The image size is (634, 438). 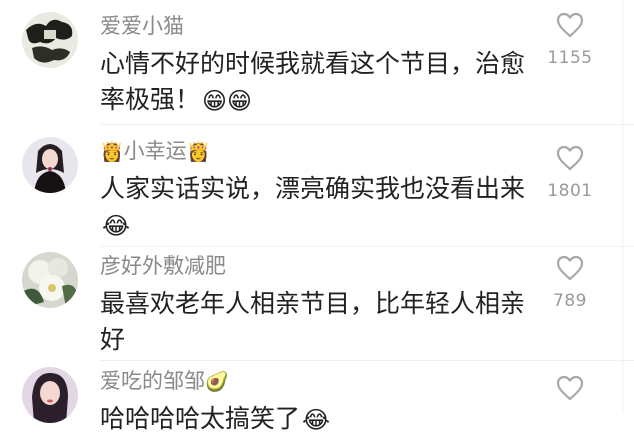 I want to click on comment-username: 爱爱小猫, so click(x=142, y=26).